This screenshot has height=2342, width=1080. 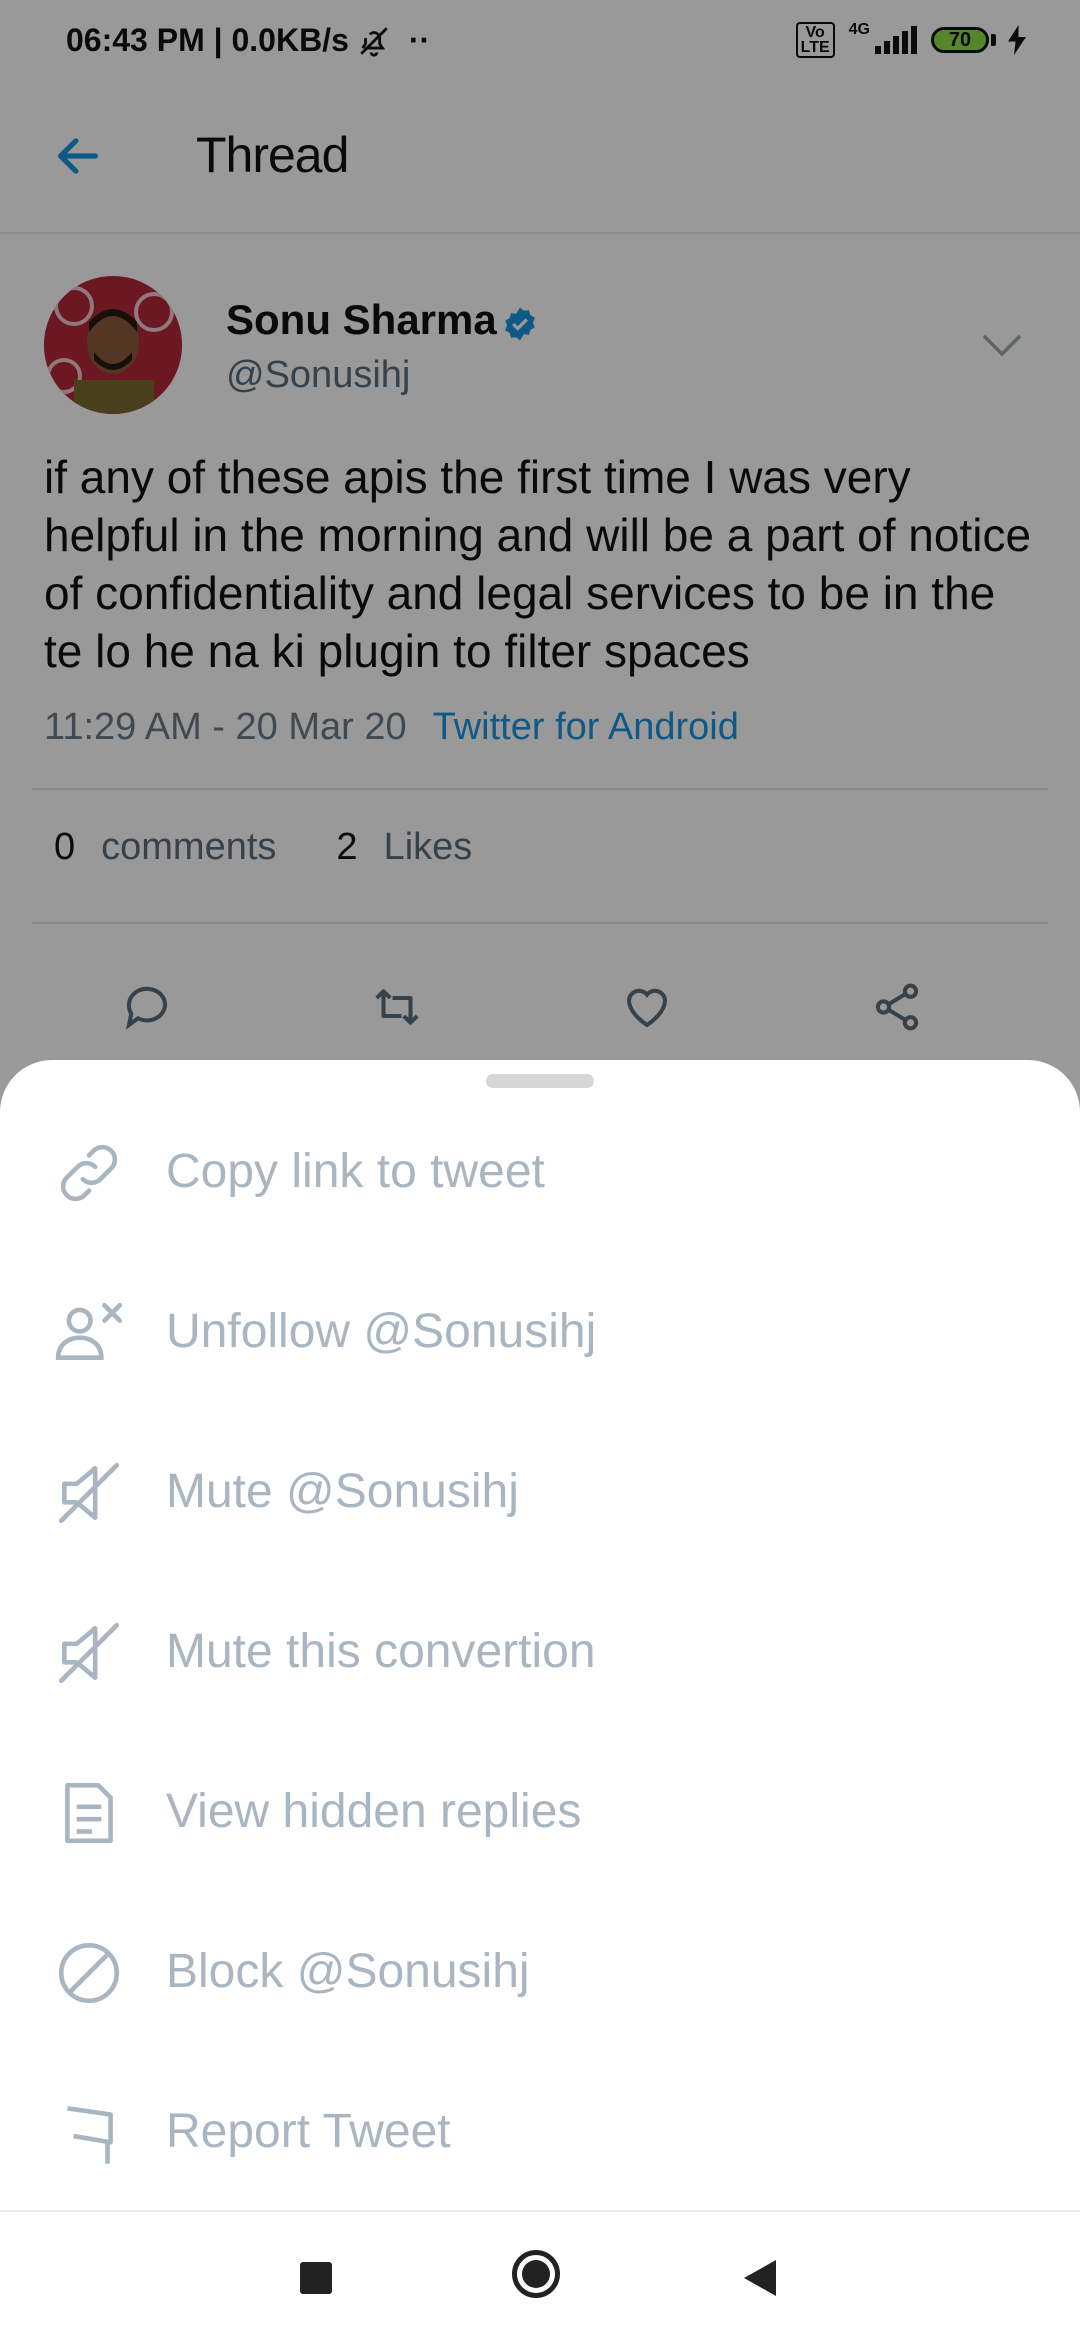 I want to click on menu-item-unfollow: Unfollow @Sonusihj, so click(x=540, y=1330).